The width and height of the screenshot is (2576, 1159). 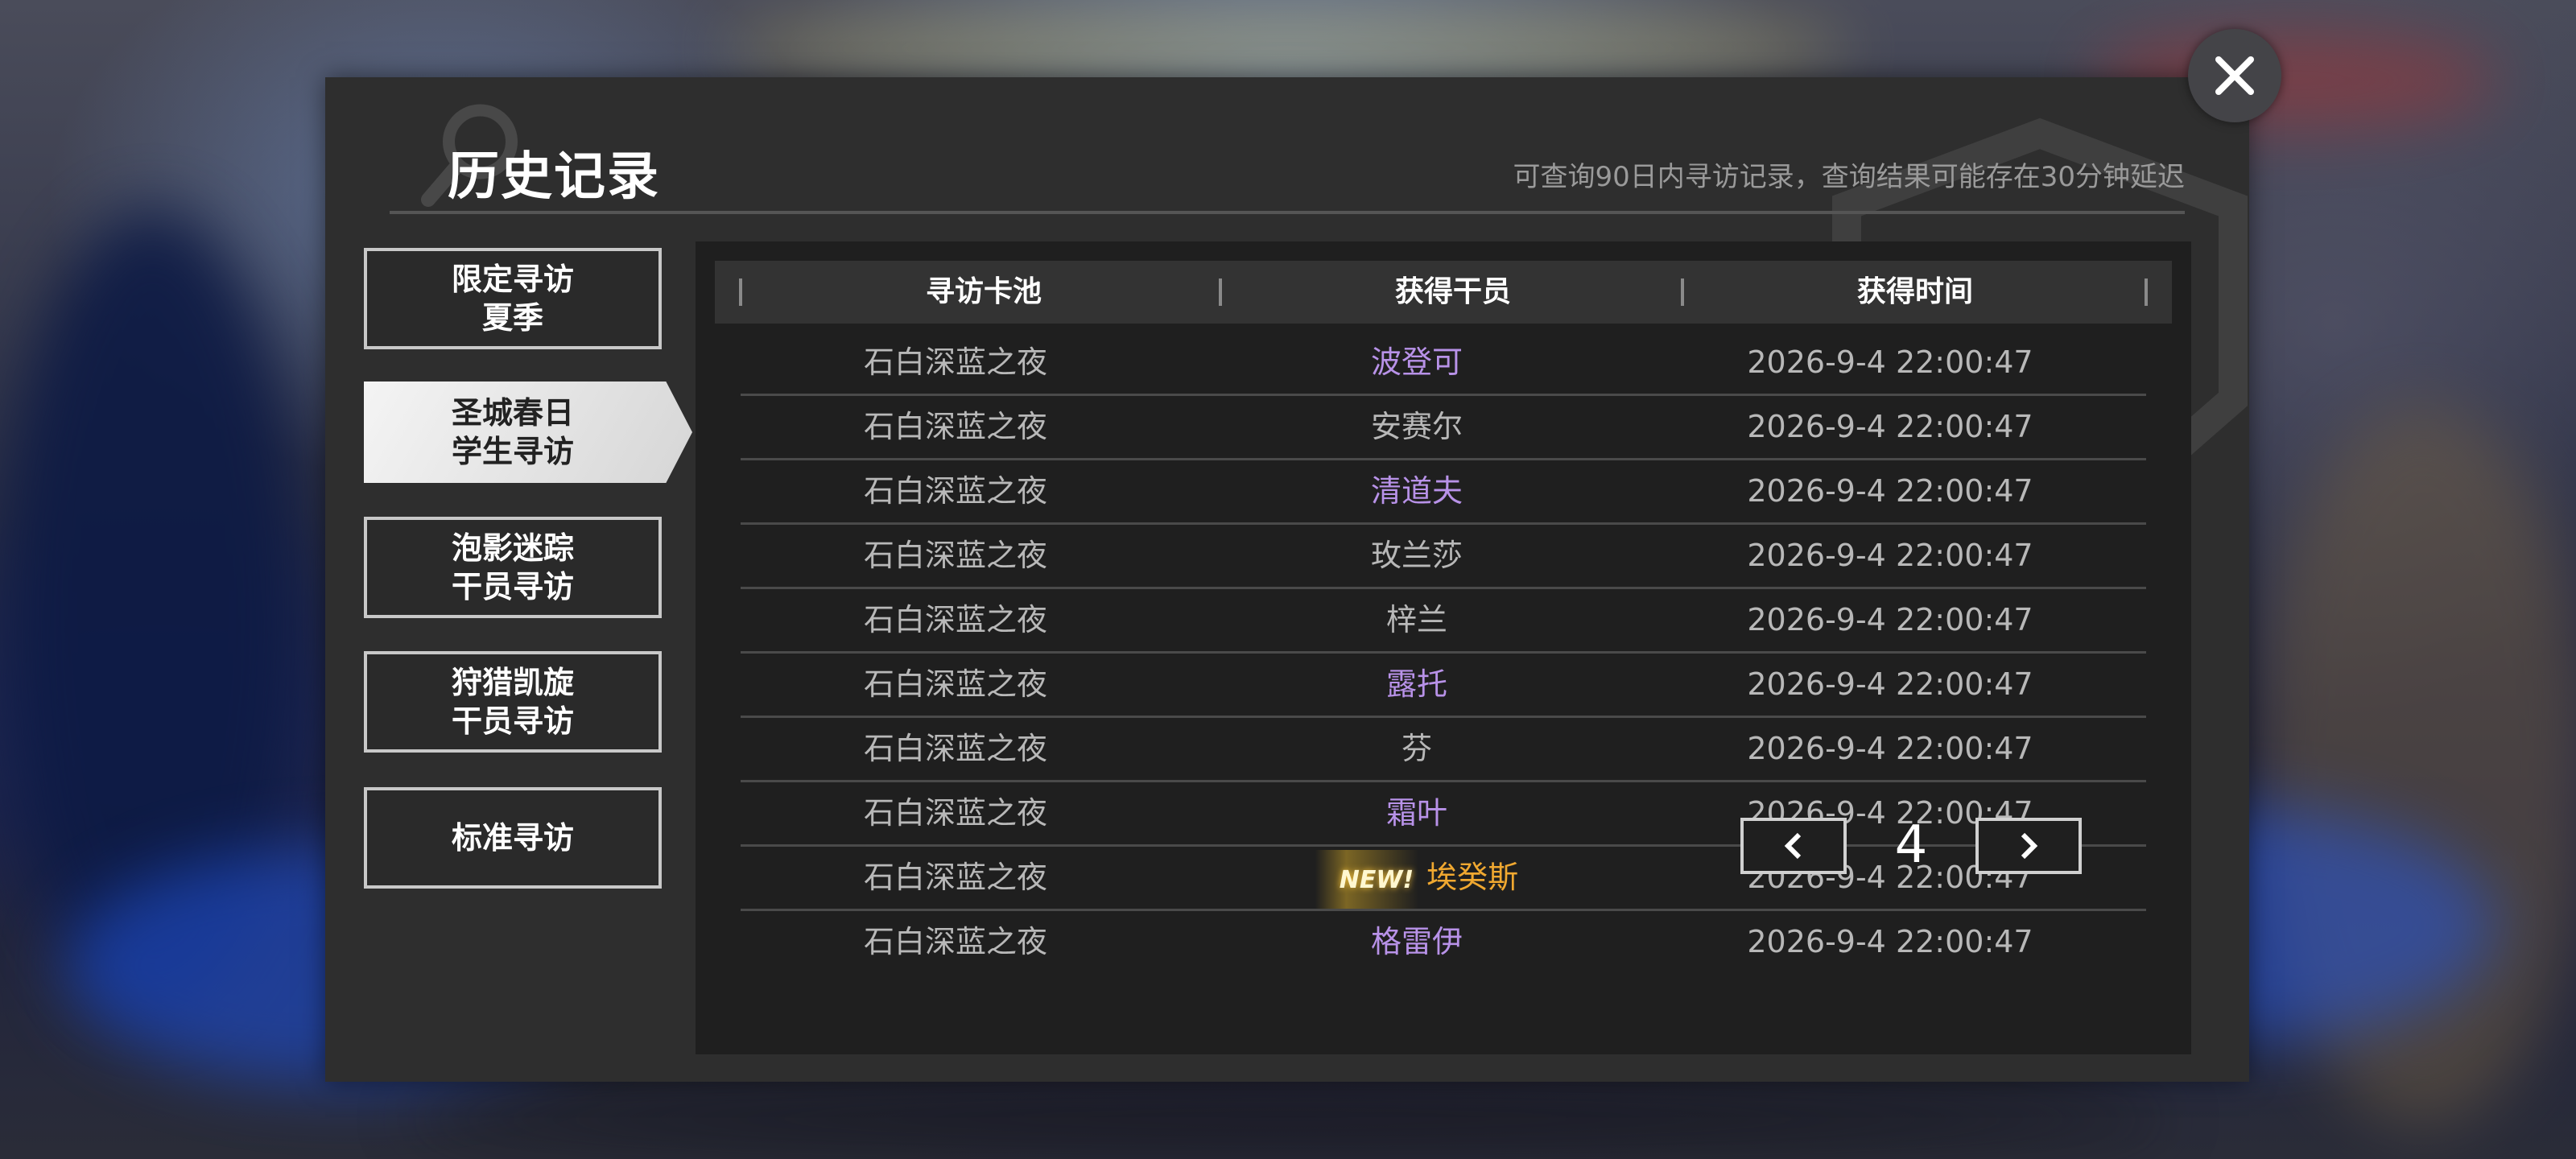 I want to click on sidebar-item-bubble-shadow: 泡影迷踪 干员寻访, so click(x=513, y=567).